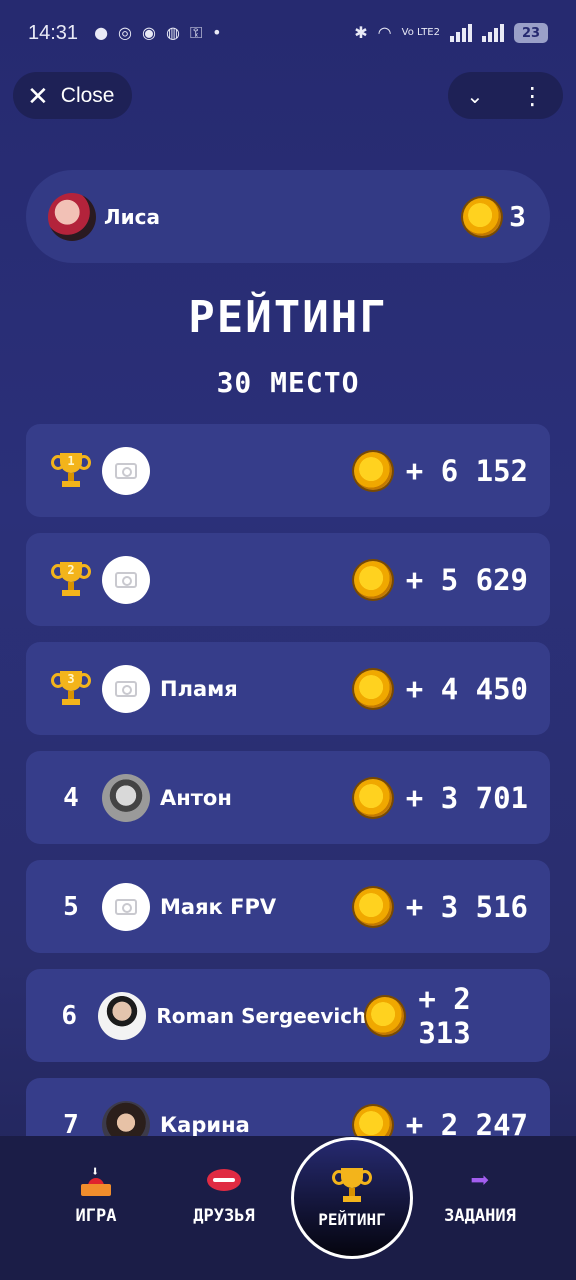 The image size is (576, 1280). I want to click on key-icon: ⚿, so click(196, 32).